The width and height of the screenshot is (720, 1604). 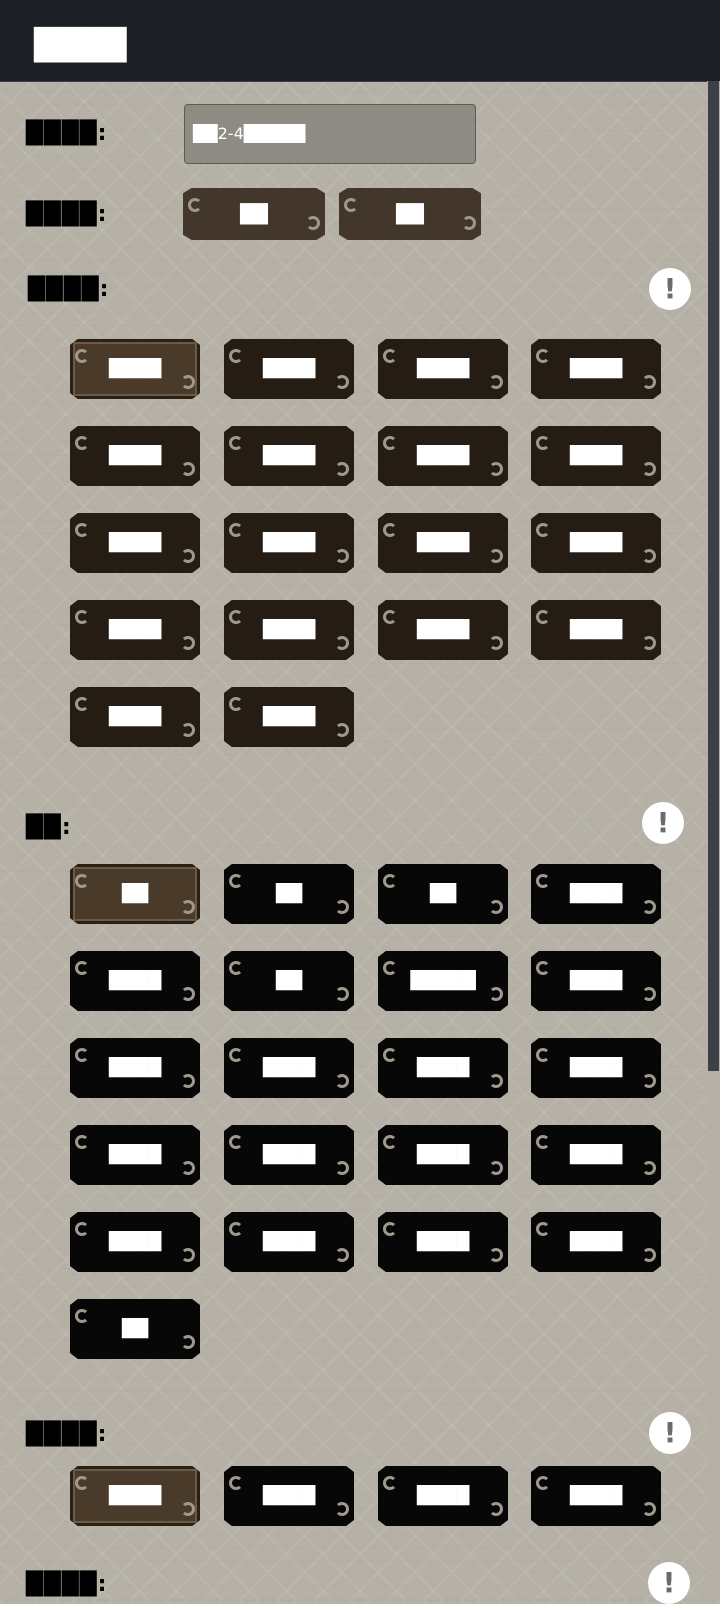 What do you see at coordinates (443, 981) in the screenshot?
I see `option-button: █████` at bounding box center [443, 981].